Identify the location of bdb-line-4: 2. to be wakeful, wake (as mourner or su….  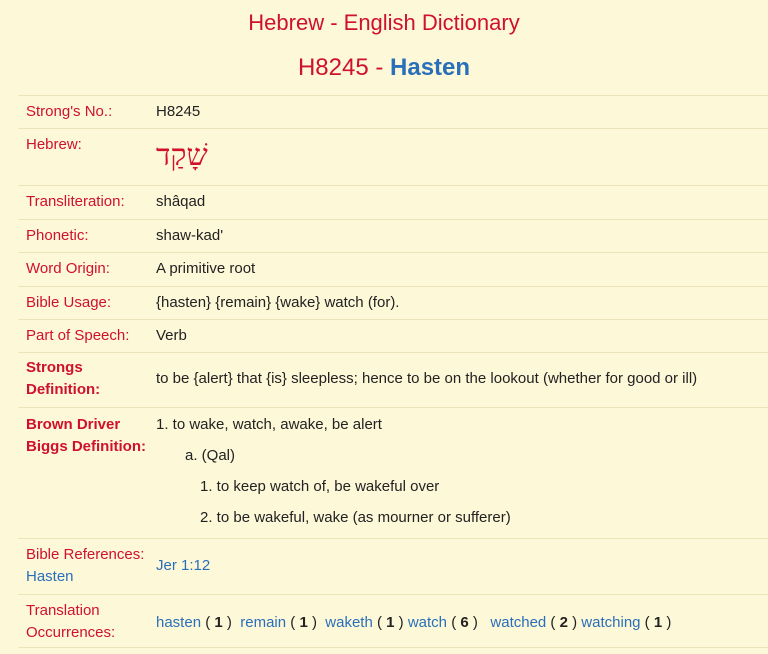
(355, 517).